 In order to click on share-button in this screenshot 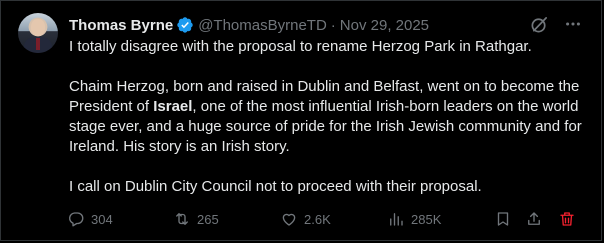, I will do `click(534, 219)`.